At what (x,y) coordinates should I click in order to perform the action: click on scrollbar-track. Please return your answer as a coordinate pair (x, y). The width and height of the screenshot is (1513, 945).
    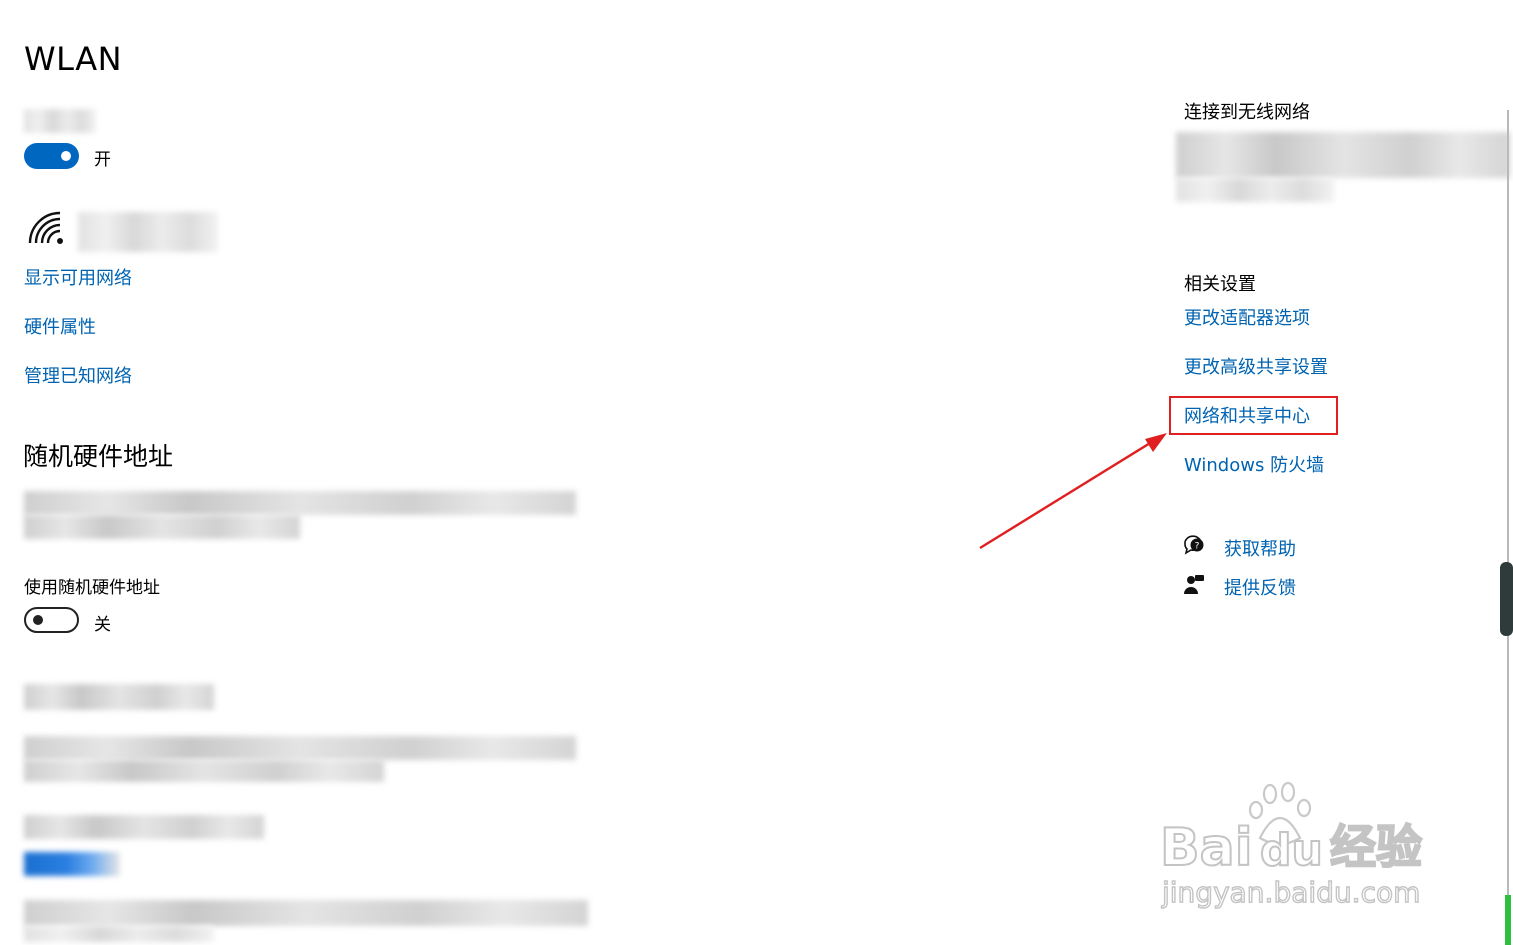
    Looking at the image, I should click on (1508, 527).